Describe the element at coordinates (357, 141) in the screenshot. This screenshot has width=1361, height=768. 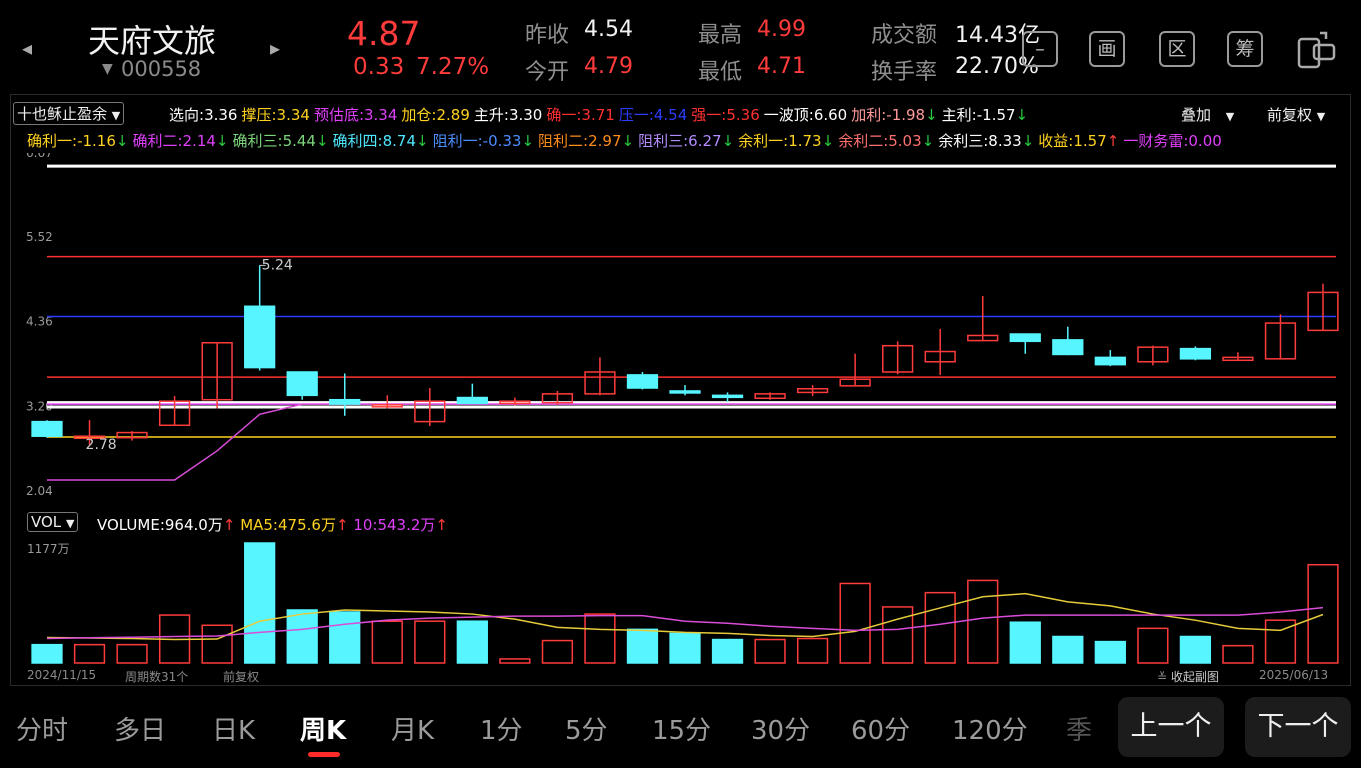
I see `indicator-label: 确利四:` at that location.